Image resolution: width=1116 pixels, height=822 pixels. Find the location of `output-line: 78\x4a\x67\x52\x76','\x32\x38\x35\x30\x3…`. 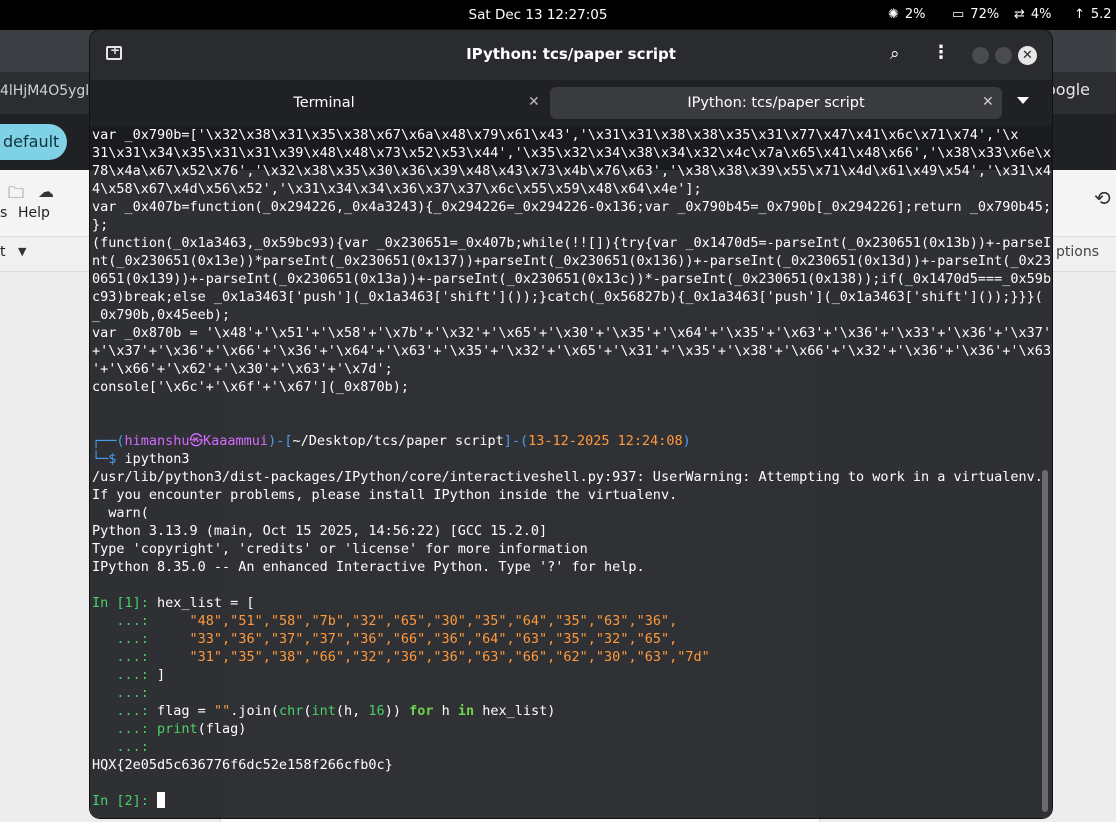

output-line: 78\x4a\x67\x52\x76','\x32\x38\x35\x30\x3… is located at coordinates (572, 171).